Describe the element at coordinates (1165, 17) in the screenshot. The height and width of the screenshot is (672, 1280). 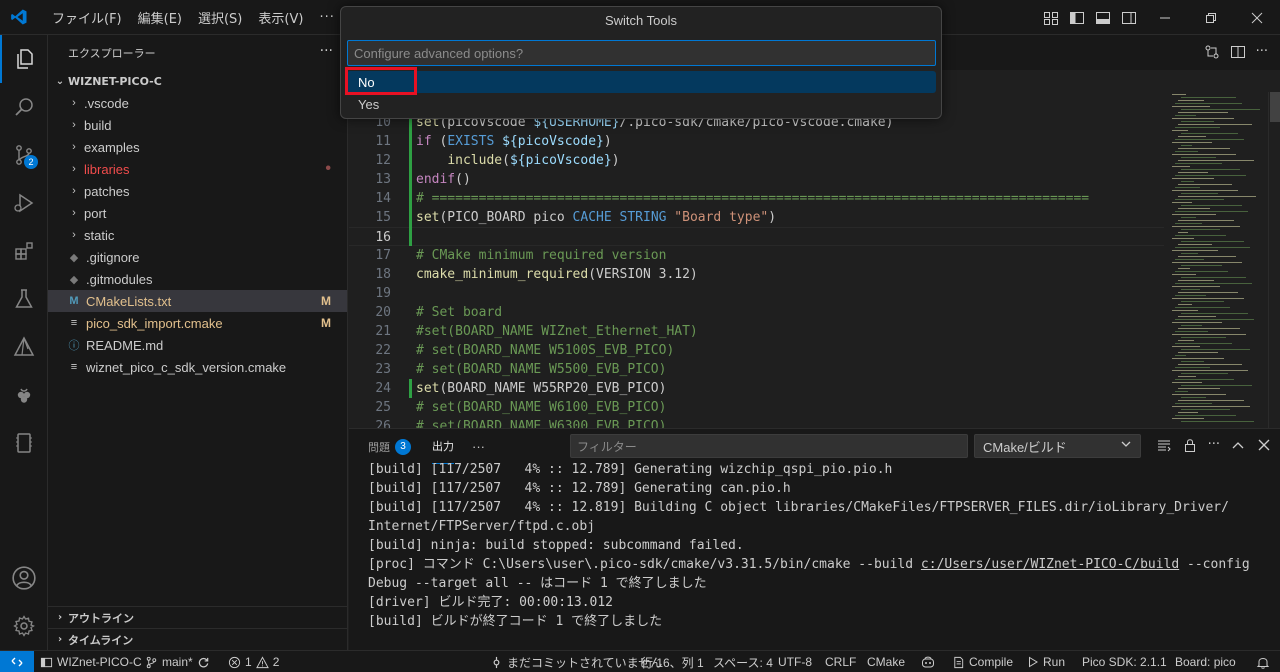
I see `minimize-button` at that location.